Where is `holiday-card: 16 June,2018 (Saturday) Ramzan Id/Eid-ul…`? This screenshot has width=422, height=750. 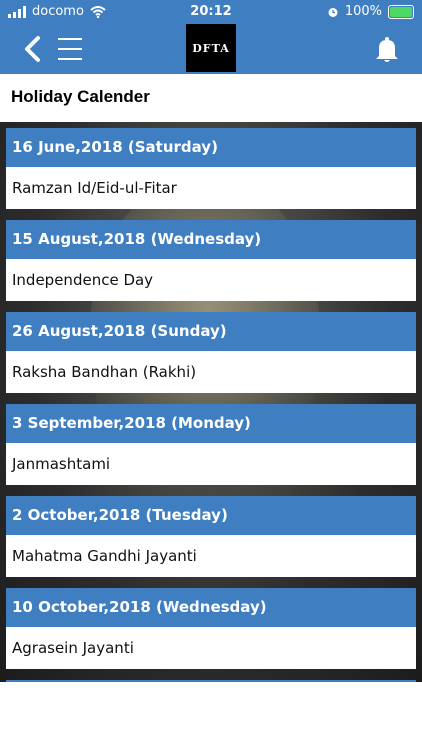
holiday-card: 16 June,2018 (Saturday) Ramzan Id/Eid-ul… is located at coordinates (211, 168).